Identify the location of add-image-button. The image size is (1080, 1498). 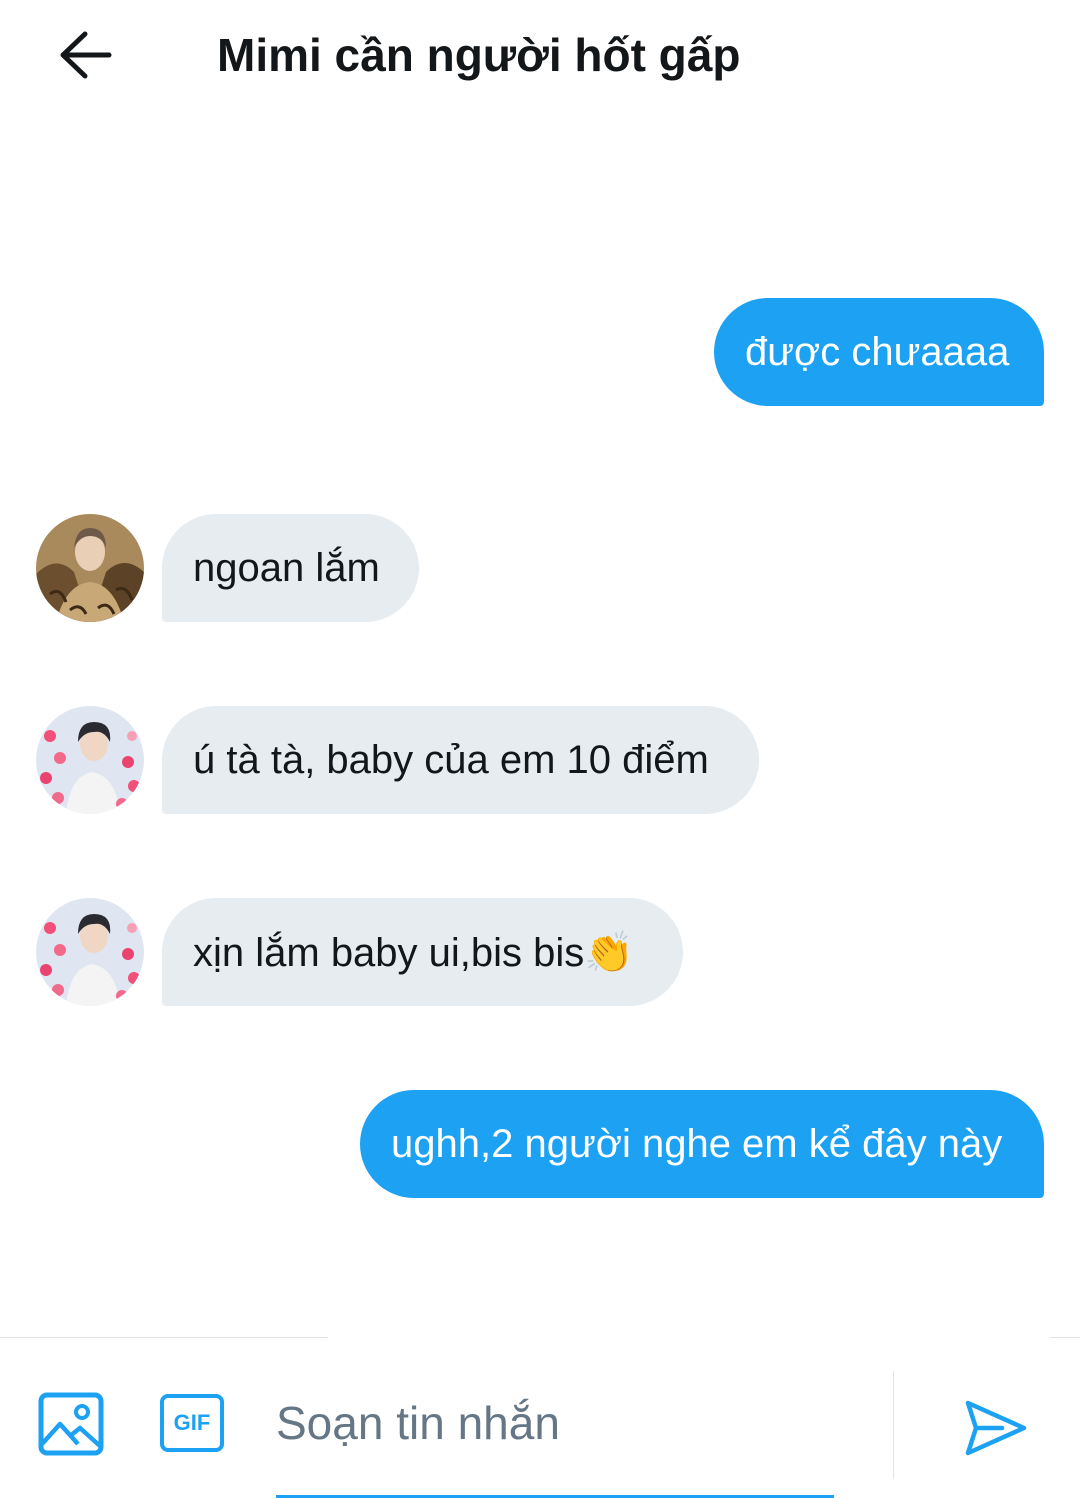
(71, 1424).